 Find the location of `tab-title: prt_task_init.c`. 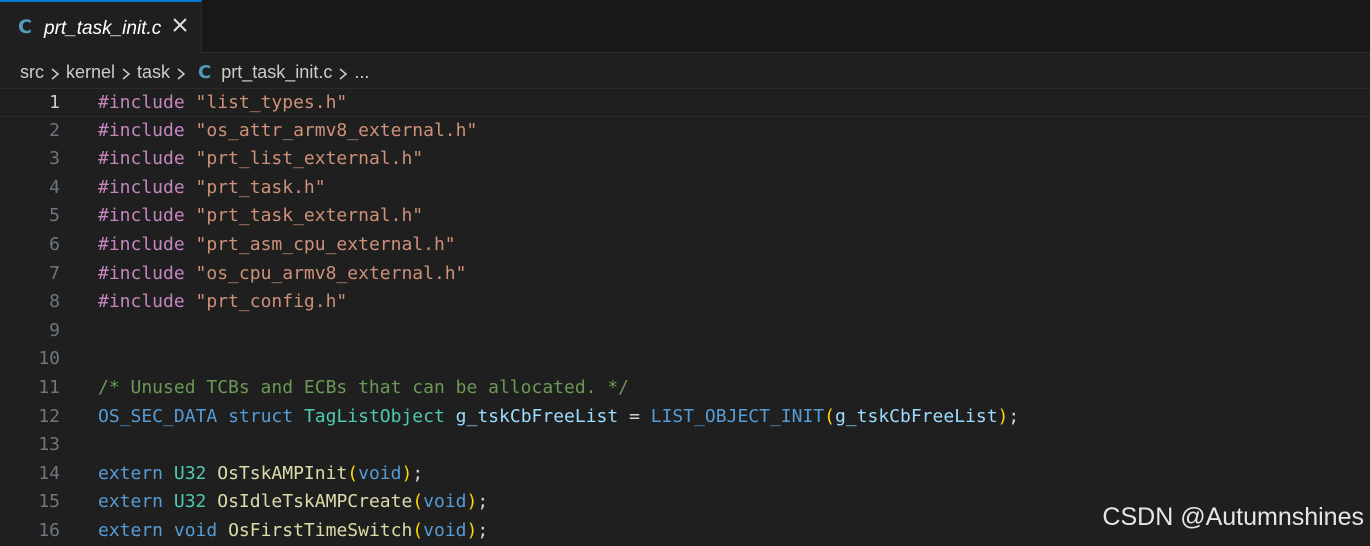

tab-title: prt_task_init.c is located at coordinates (102, 29).